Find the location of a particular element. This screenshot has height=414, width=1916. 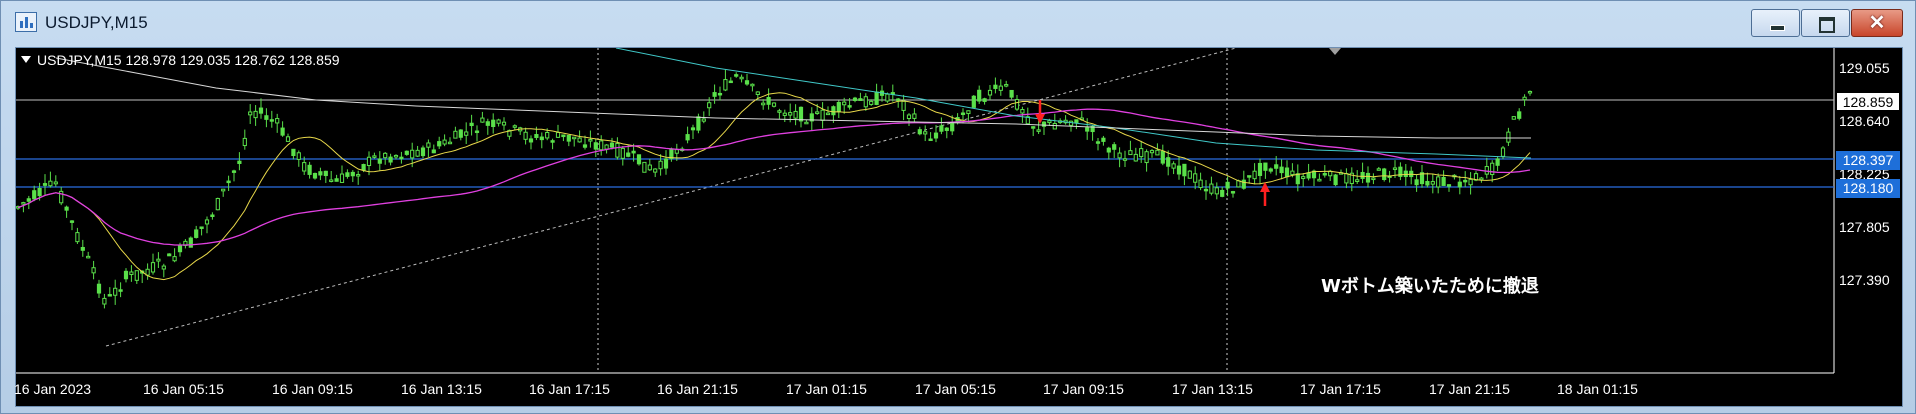

triangle-down-icon is located at coordinates (26, 59).